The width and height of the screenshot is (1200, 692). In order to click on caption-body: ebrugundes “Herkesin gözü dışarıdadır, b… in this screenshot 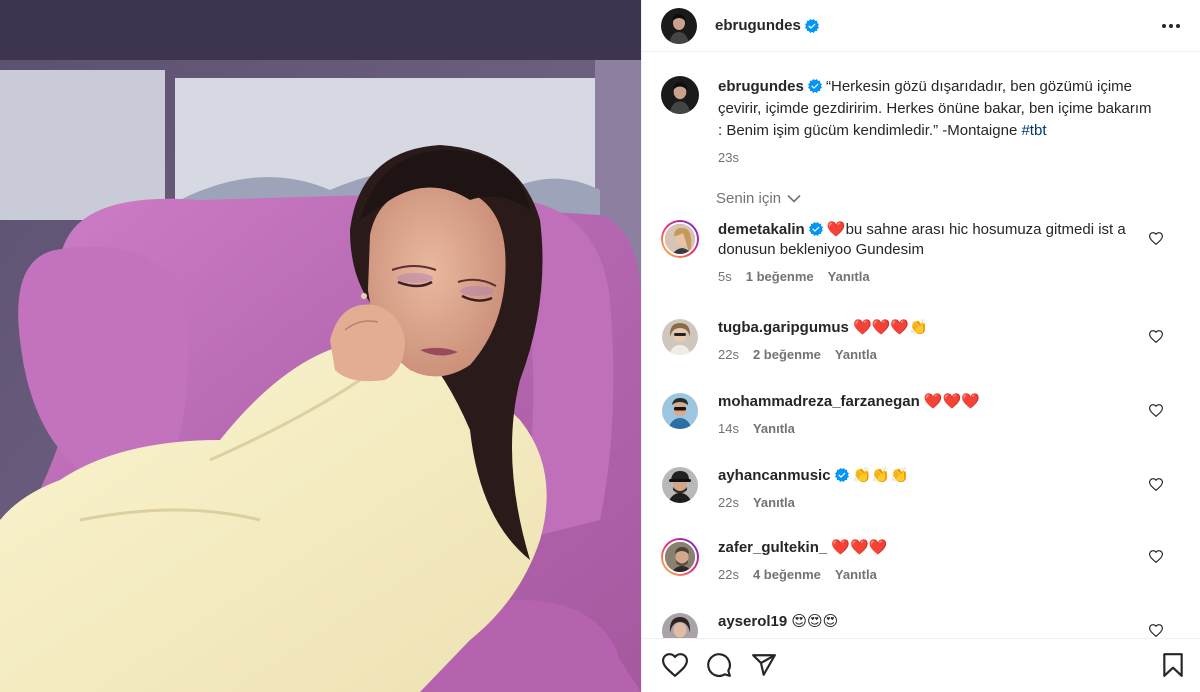, I will do `click(938, 120)`.